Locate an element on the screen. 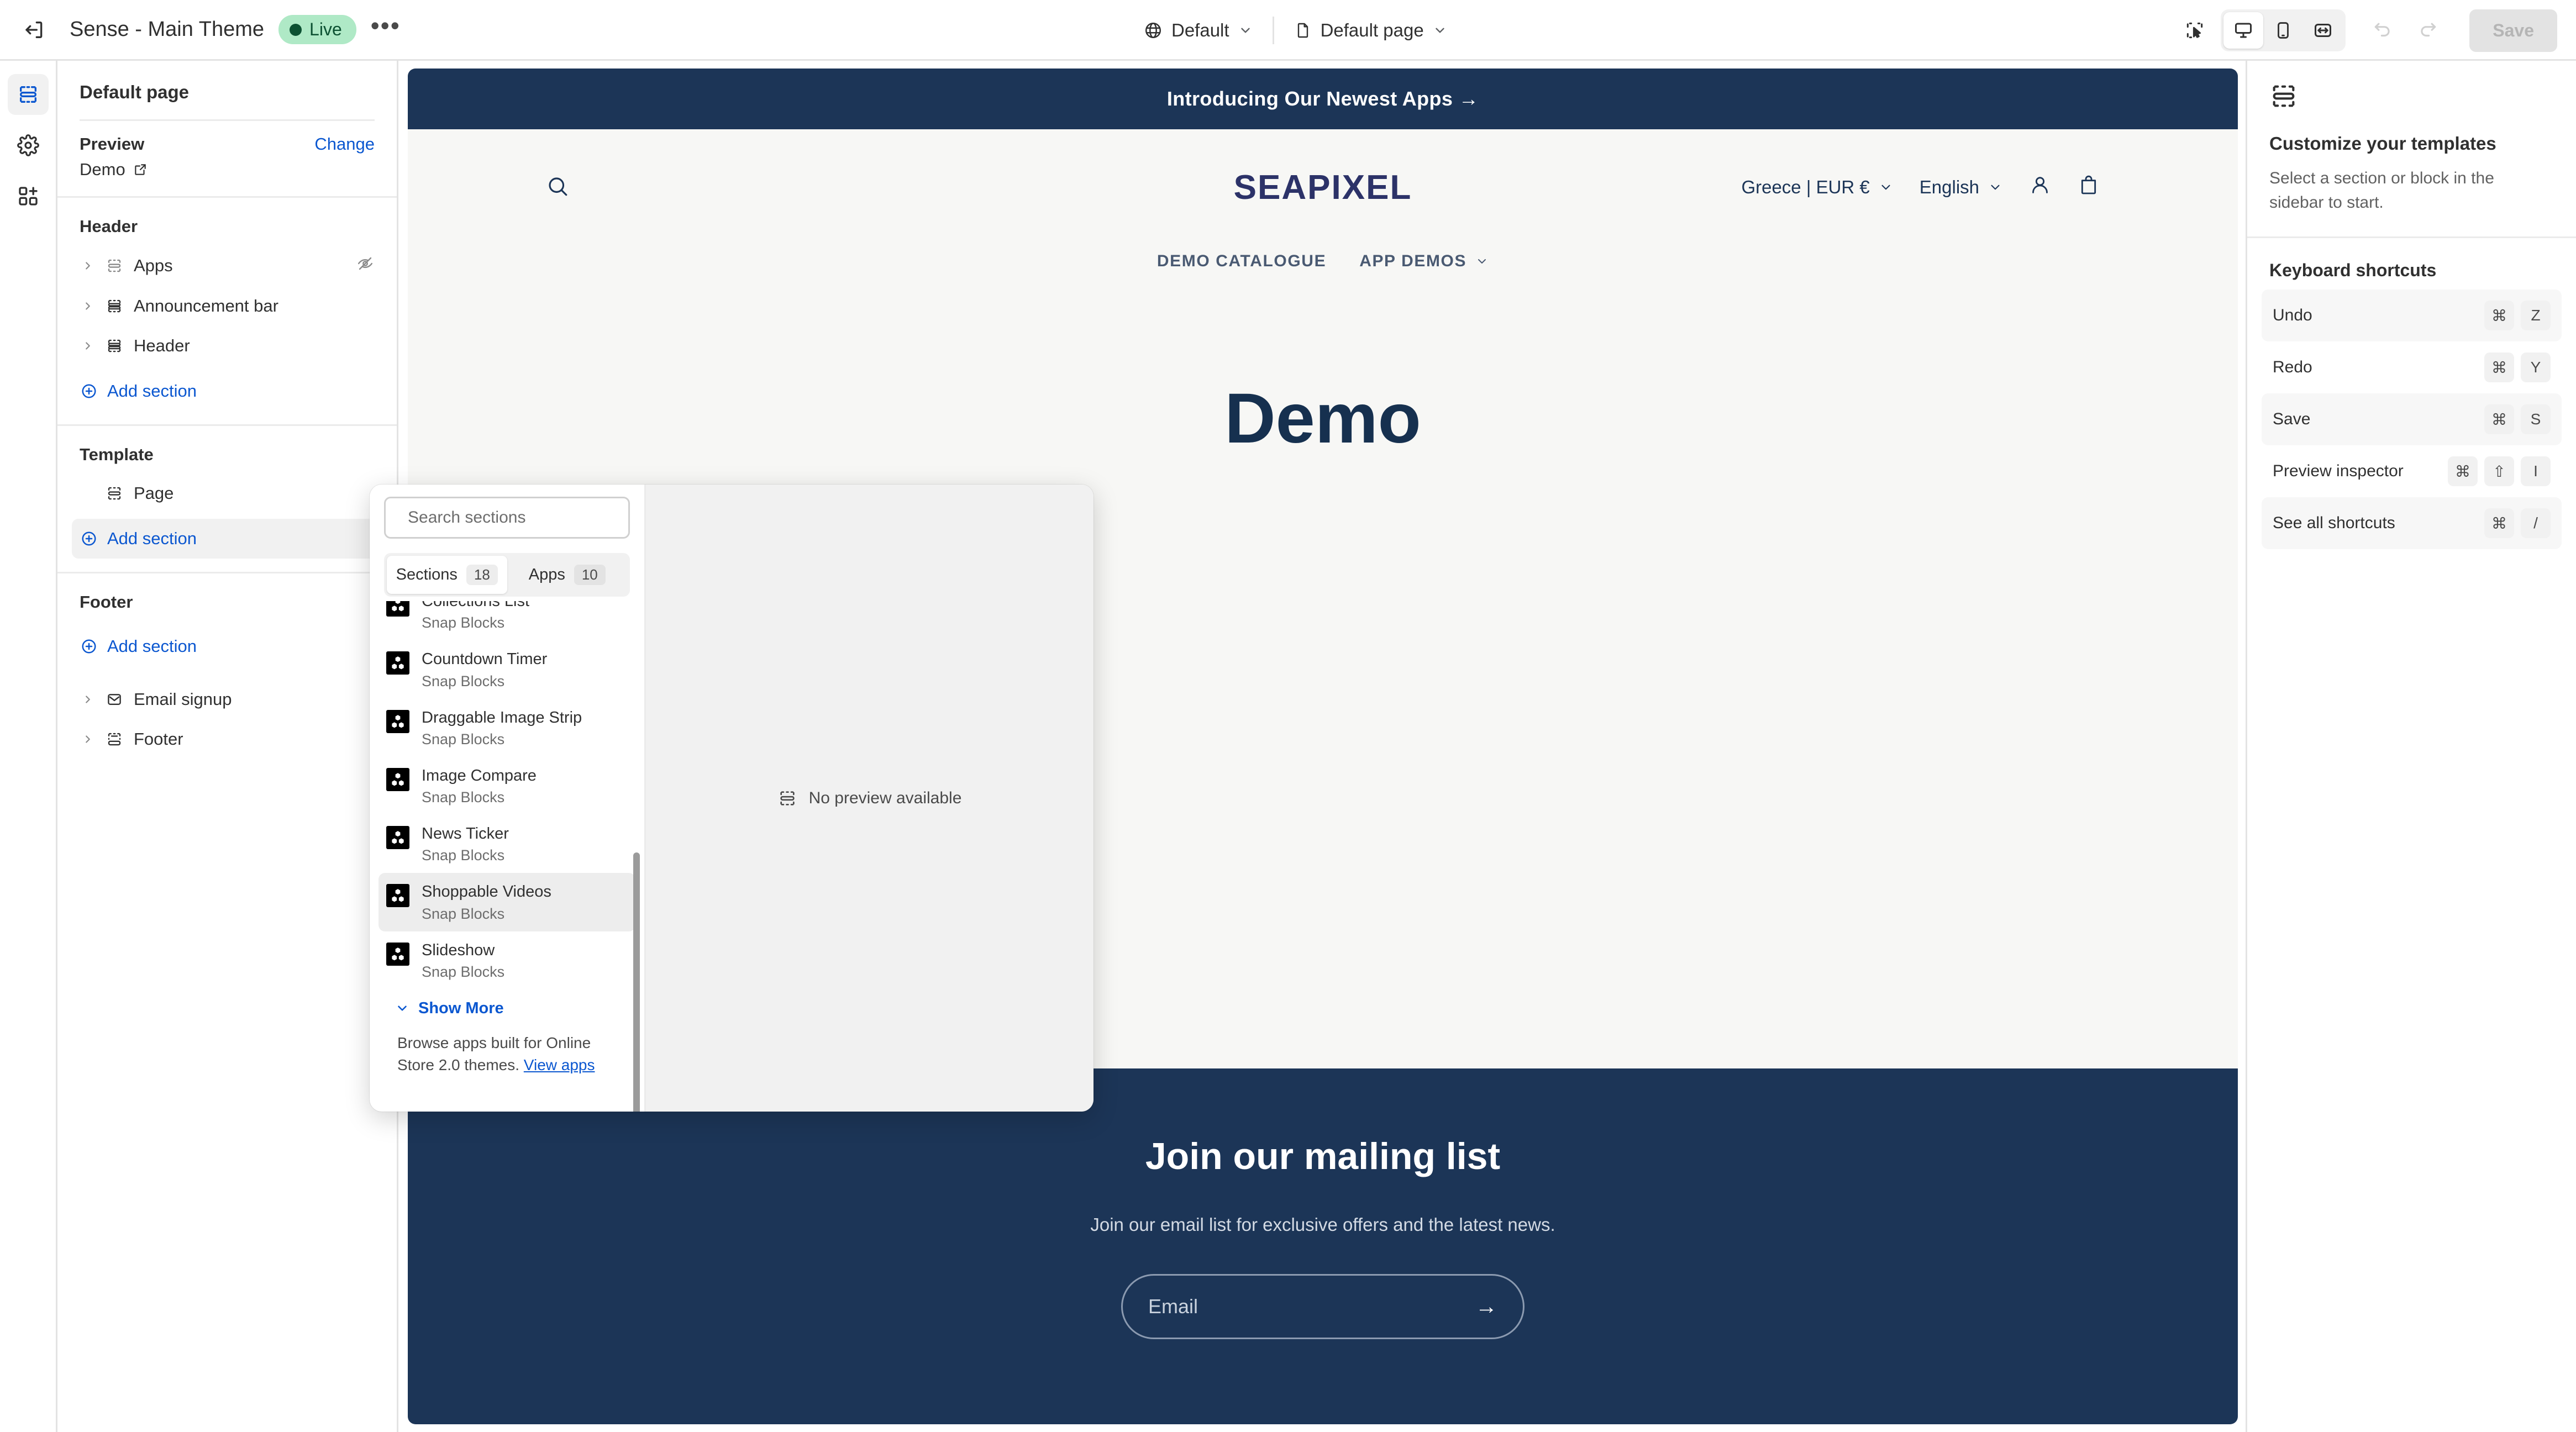  shortcut-label: Undo is located at coordinates (2292, 315).